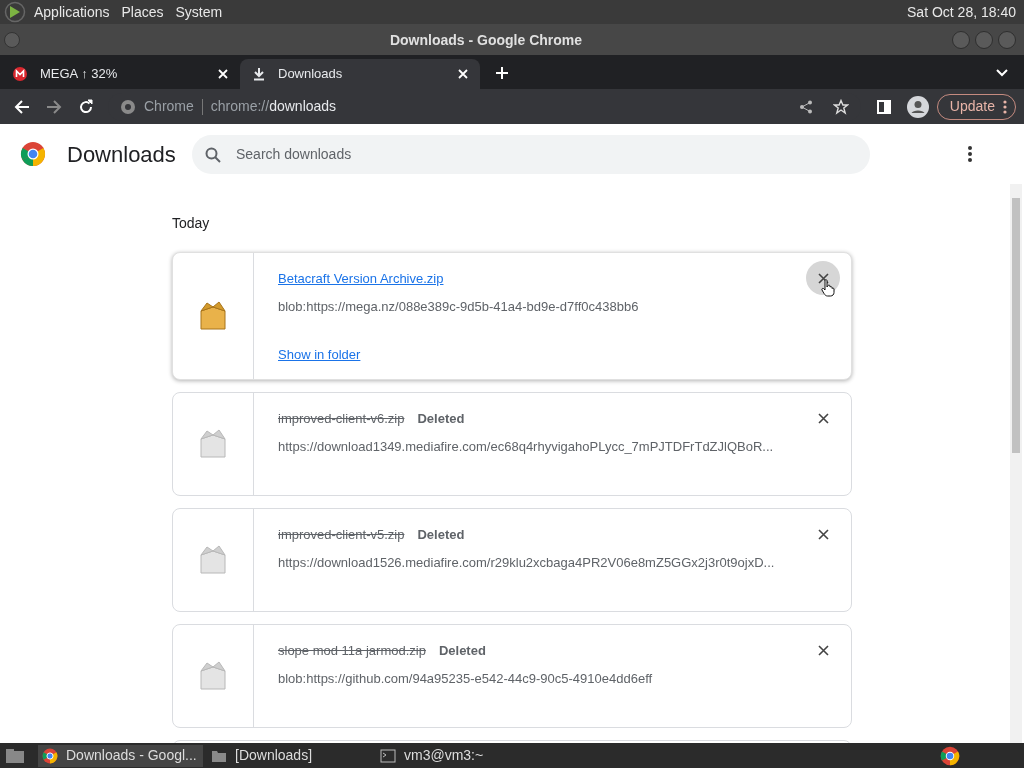 This screenshot has width=1024, height=768. What do you see at coordinates (142, 12) in the screenshot?
I see `panel-menu: Places` at bounding box center [142, 12].